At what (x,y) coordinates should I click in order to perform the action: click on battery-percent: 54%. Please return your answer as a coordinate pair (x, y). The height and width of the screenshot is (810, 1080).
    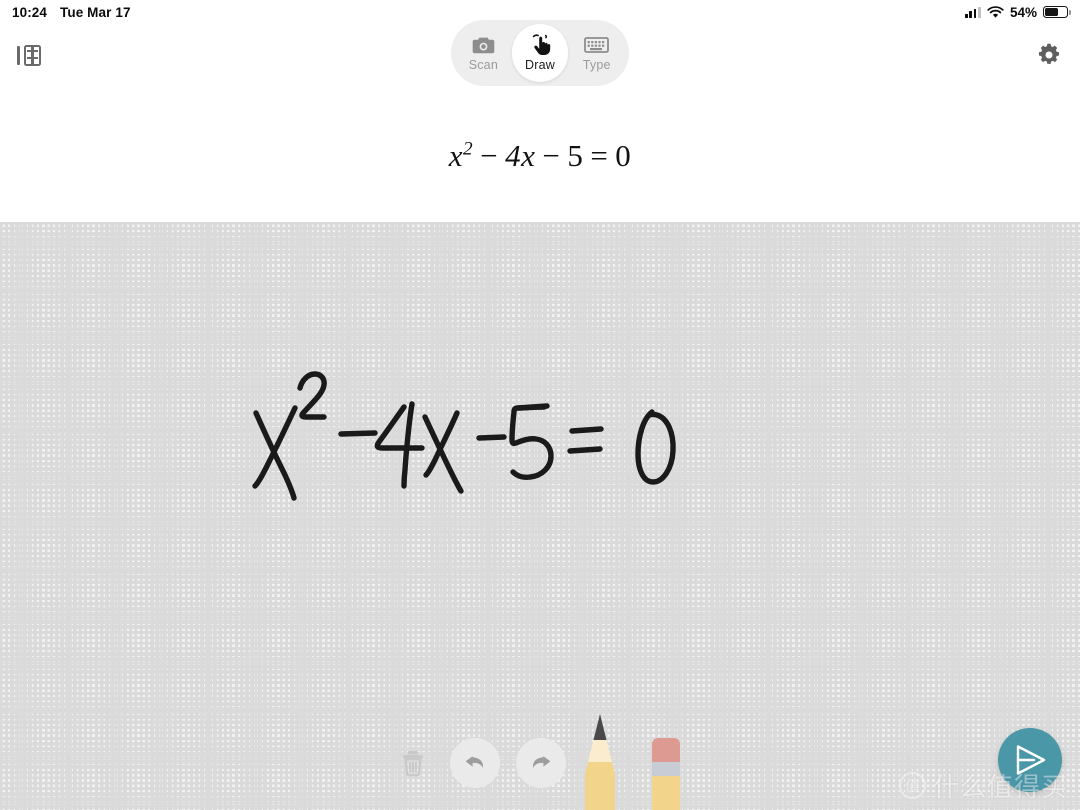
    Looking at the image, I should click on (1023, 12).